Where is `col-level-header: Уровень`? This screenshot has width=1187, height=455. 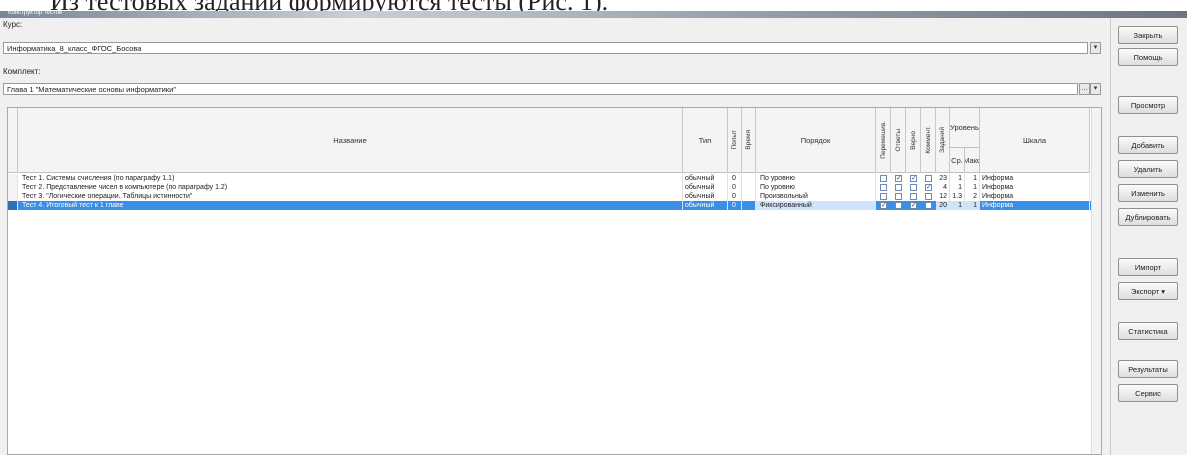 col-level-header: Уровень is located at coordinates (965, 128).